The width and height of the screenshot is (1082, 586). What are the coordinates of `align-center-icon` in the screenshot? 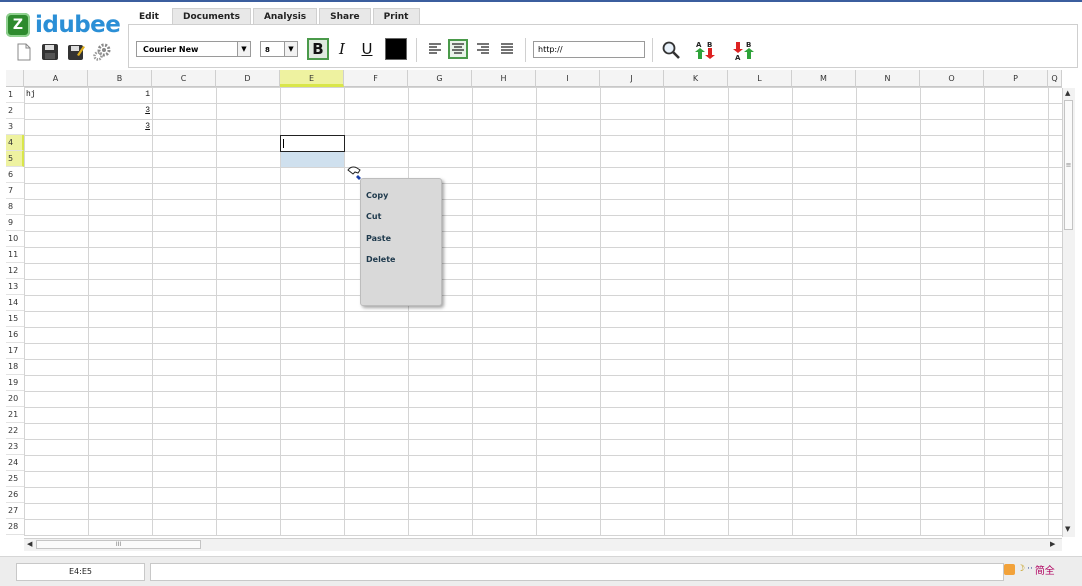 It's located at (458, 49).